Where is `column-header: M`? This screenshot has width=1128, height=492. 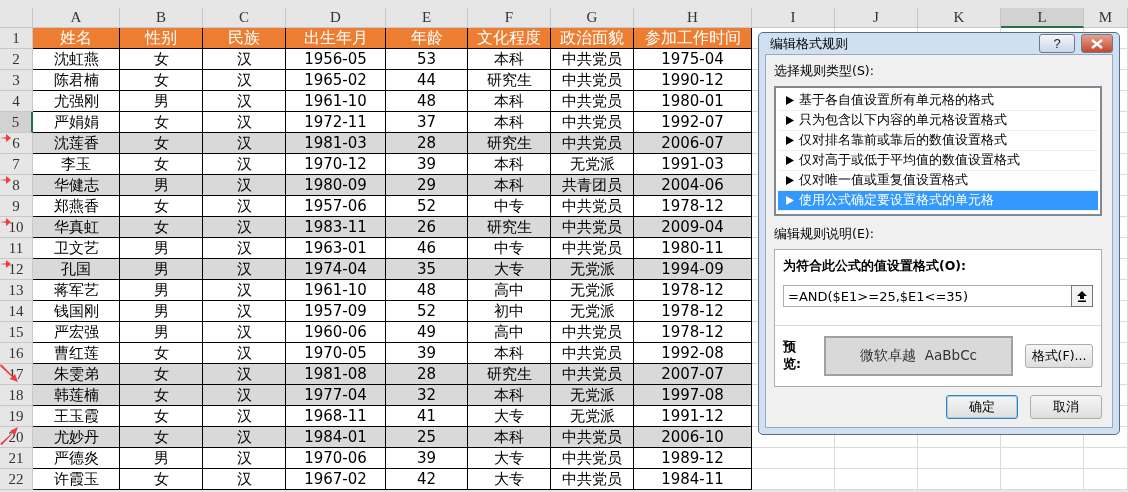
column-header: M is located at coordinates (1106, 18).